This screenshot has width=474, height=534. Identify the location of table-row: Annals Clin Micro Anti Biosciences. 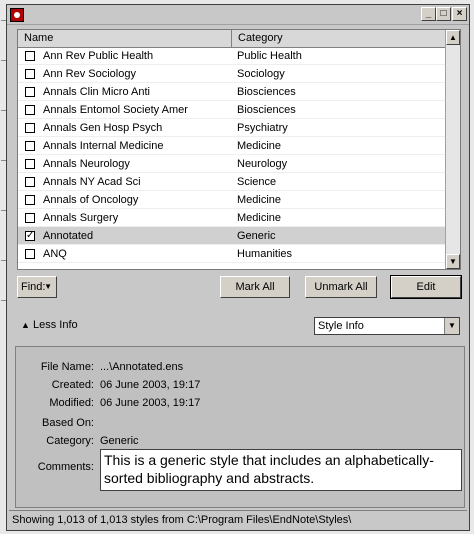
(232, 92).